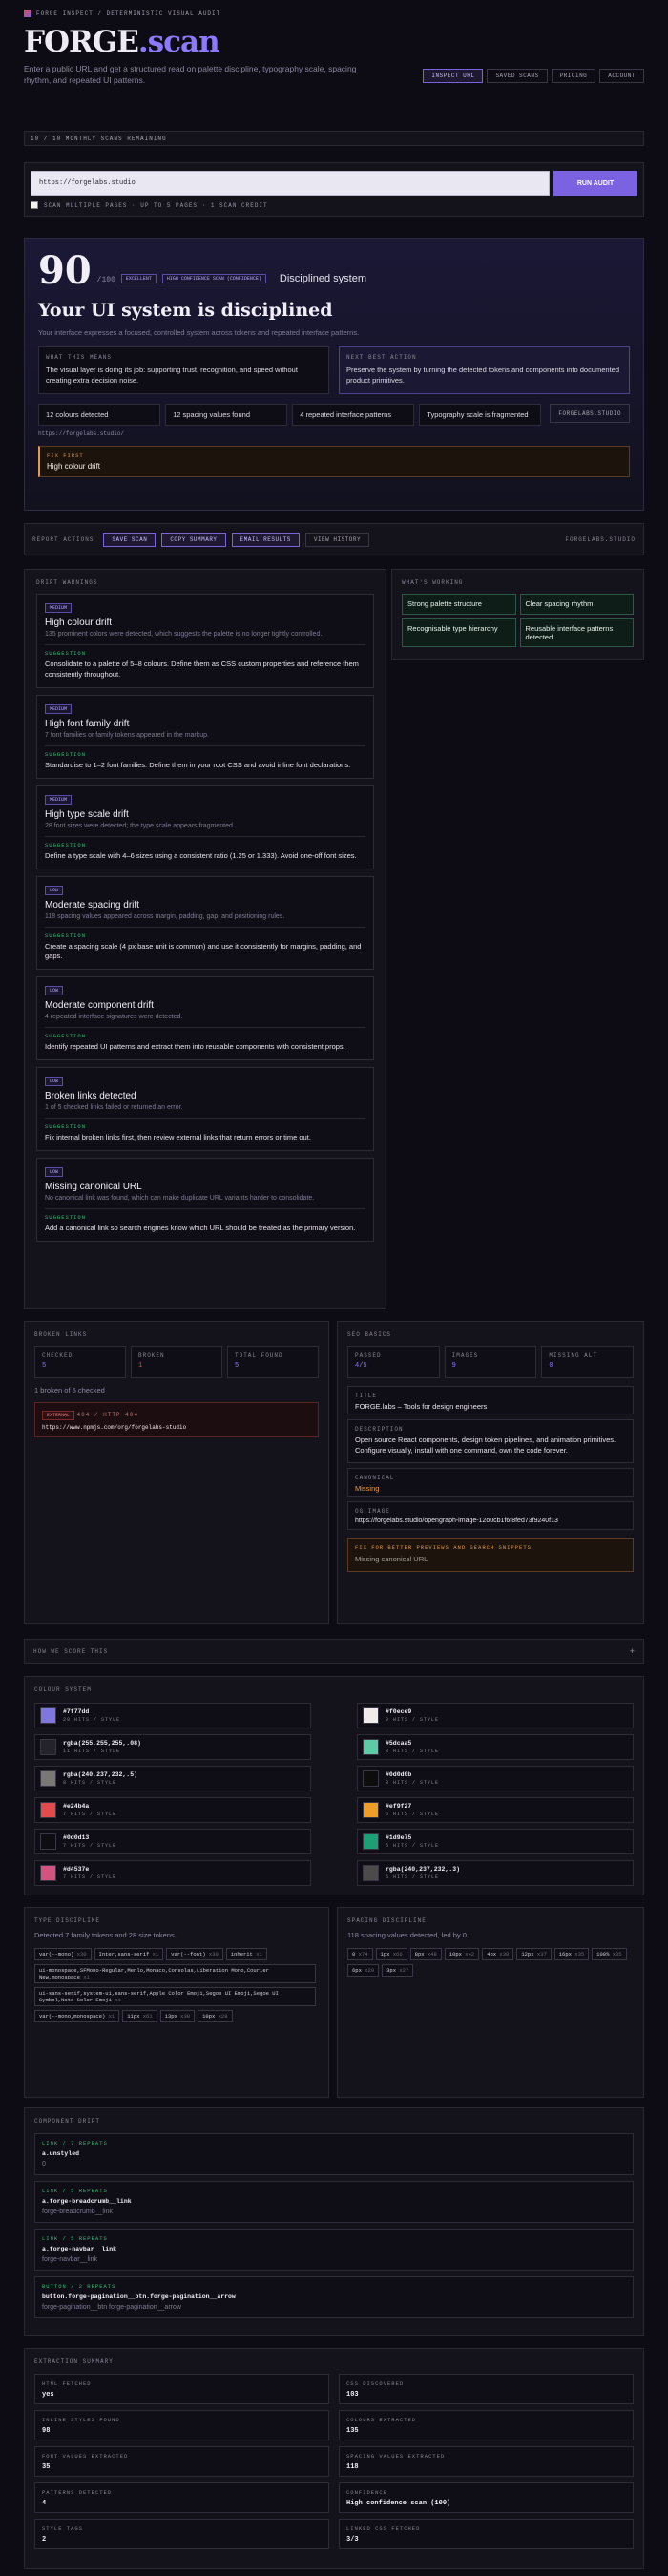 The height and width of the screenshot is (2576, 668). I want to click on score-value: 90, so click(65, 270).